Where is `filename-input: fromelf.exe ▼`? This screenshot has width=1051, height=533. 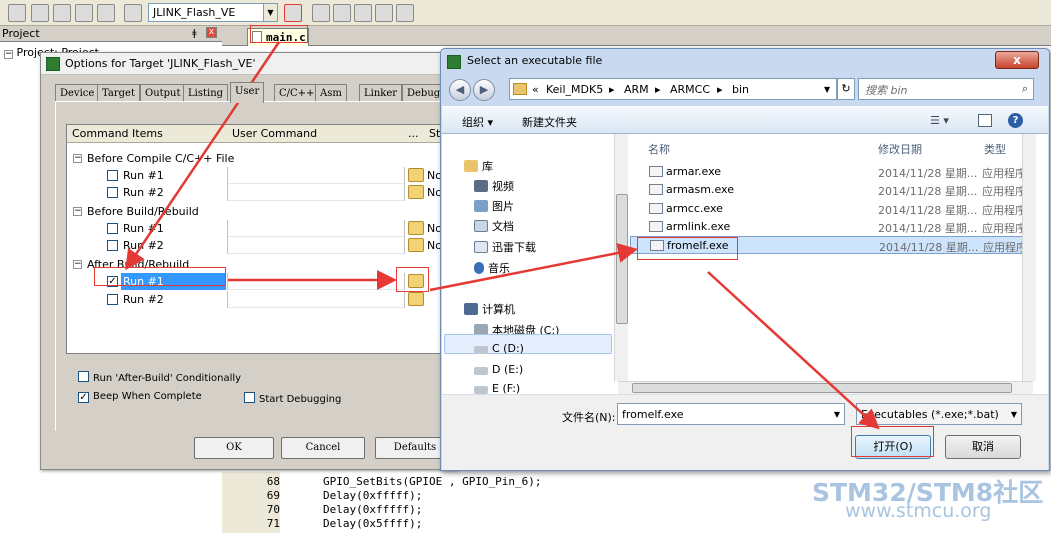 filename-input: fromelf.exe ▼ is located at coordinates (731, 414).